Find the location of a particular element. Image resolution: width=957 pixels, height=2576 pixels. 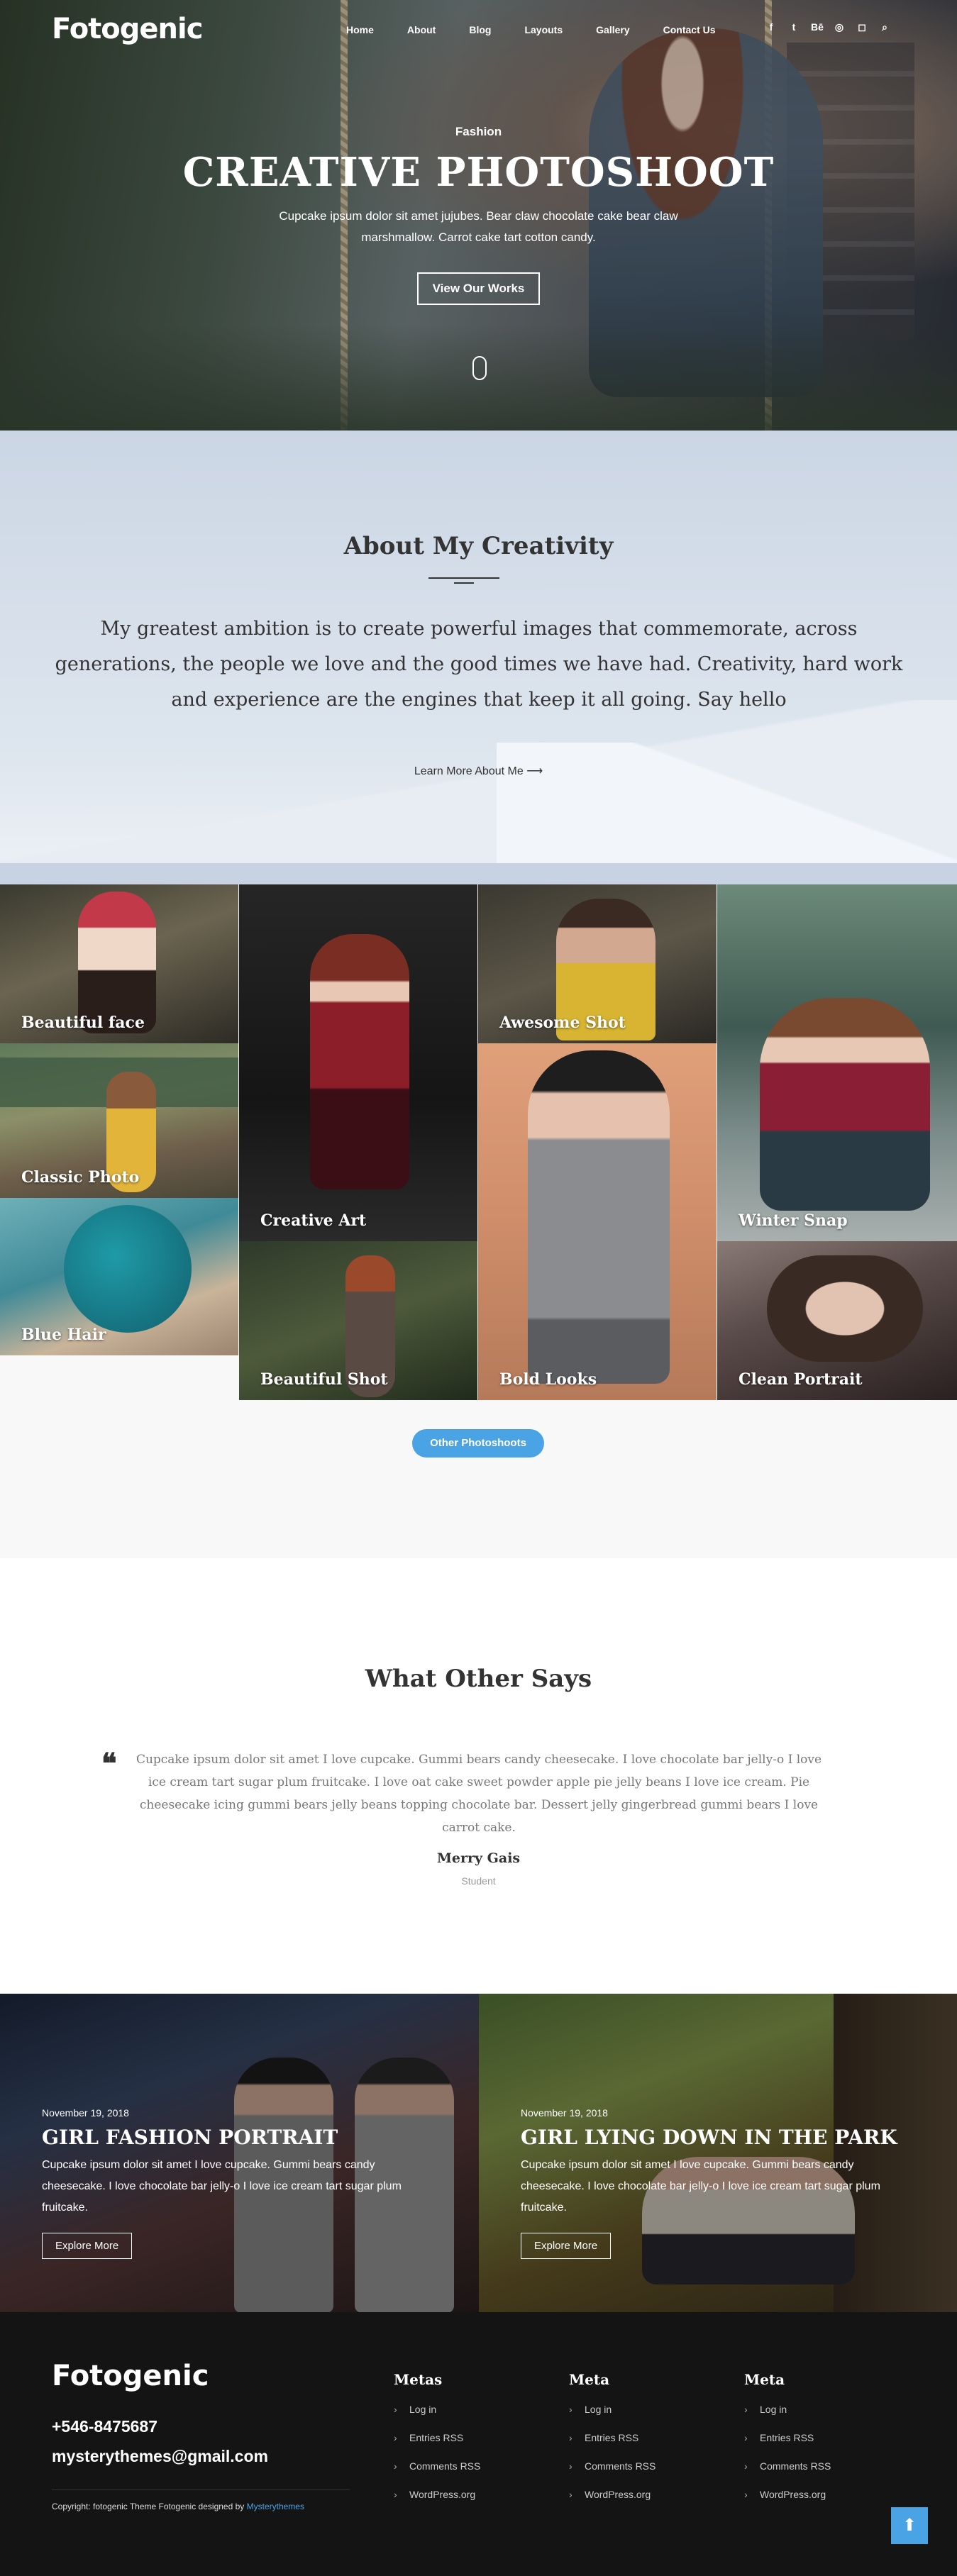

gallery-item: Clean Portrait is located at coordinates (837, 1320).